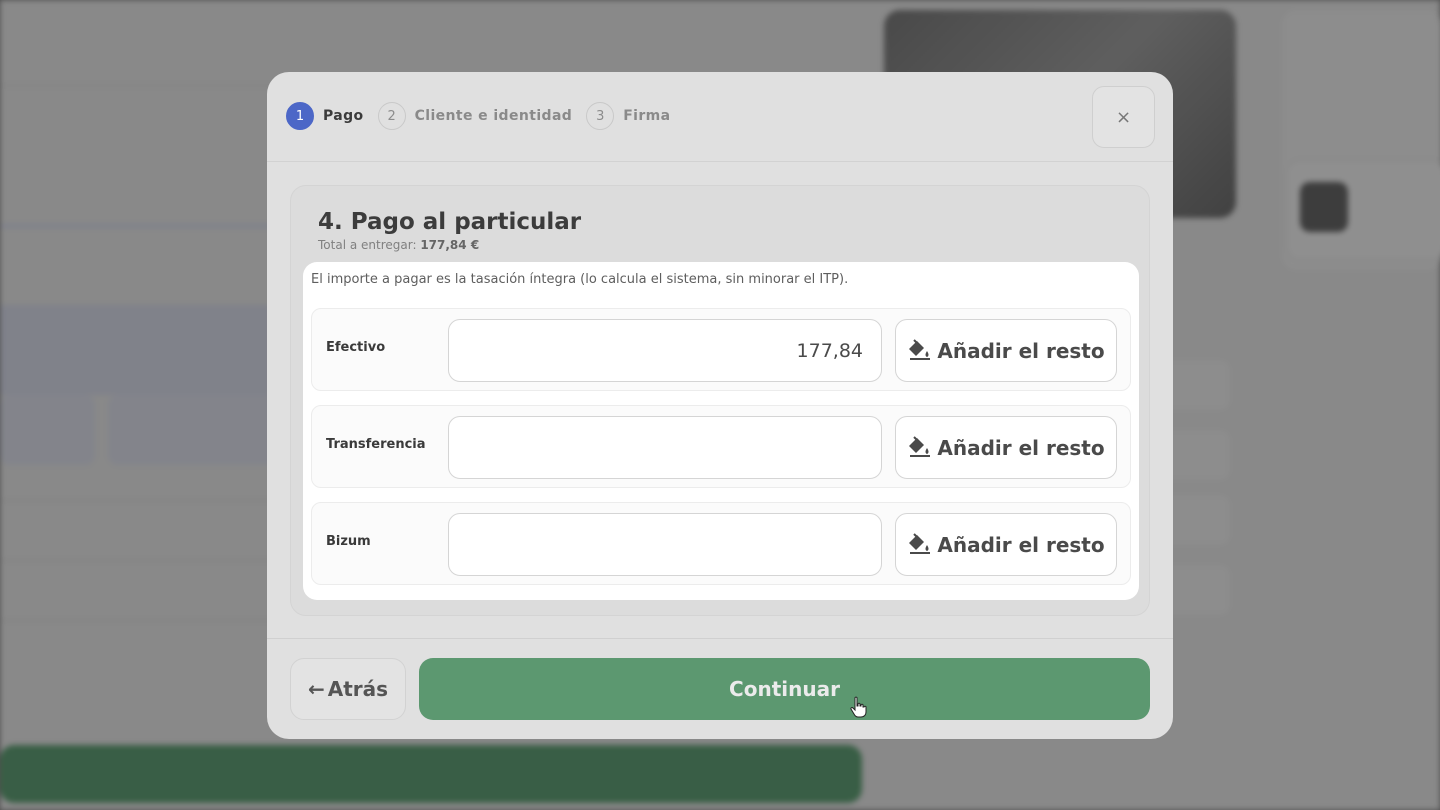  I want to click on payment-row-transferencia: Transferencia Añadir el resto, so click(721, 446).